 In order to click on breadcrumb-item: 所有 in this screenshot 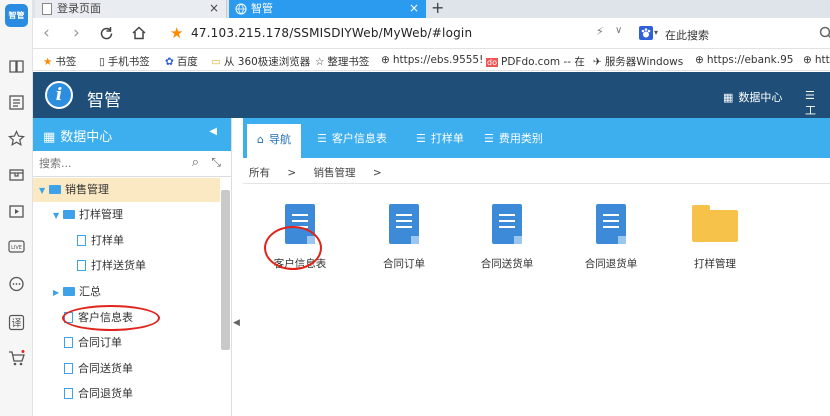, I will do `click(259, 173)`.